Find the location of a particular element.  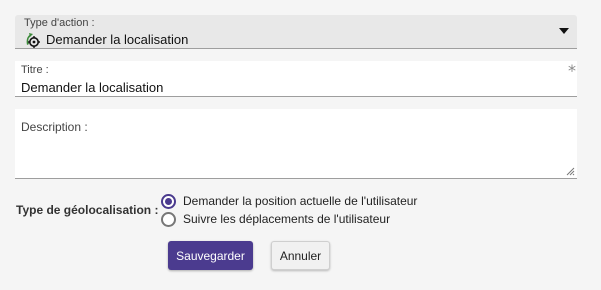

description-label: Description : is located at coordinates (54, 127).